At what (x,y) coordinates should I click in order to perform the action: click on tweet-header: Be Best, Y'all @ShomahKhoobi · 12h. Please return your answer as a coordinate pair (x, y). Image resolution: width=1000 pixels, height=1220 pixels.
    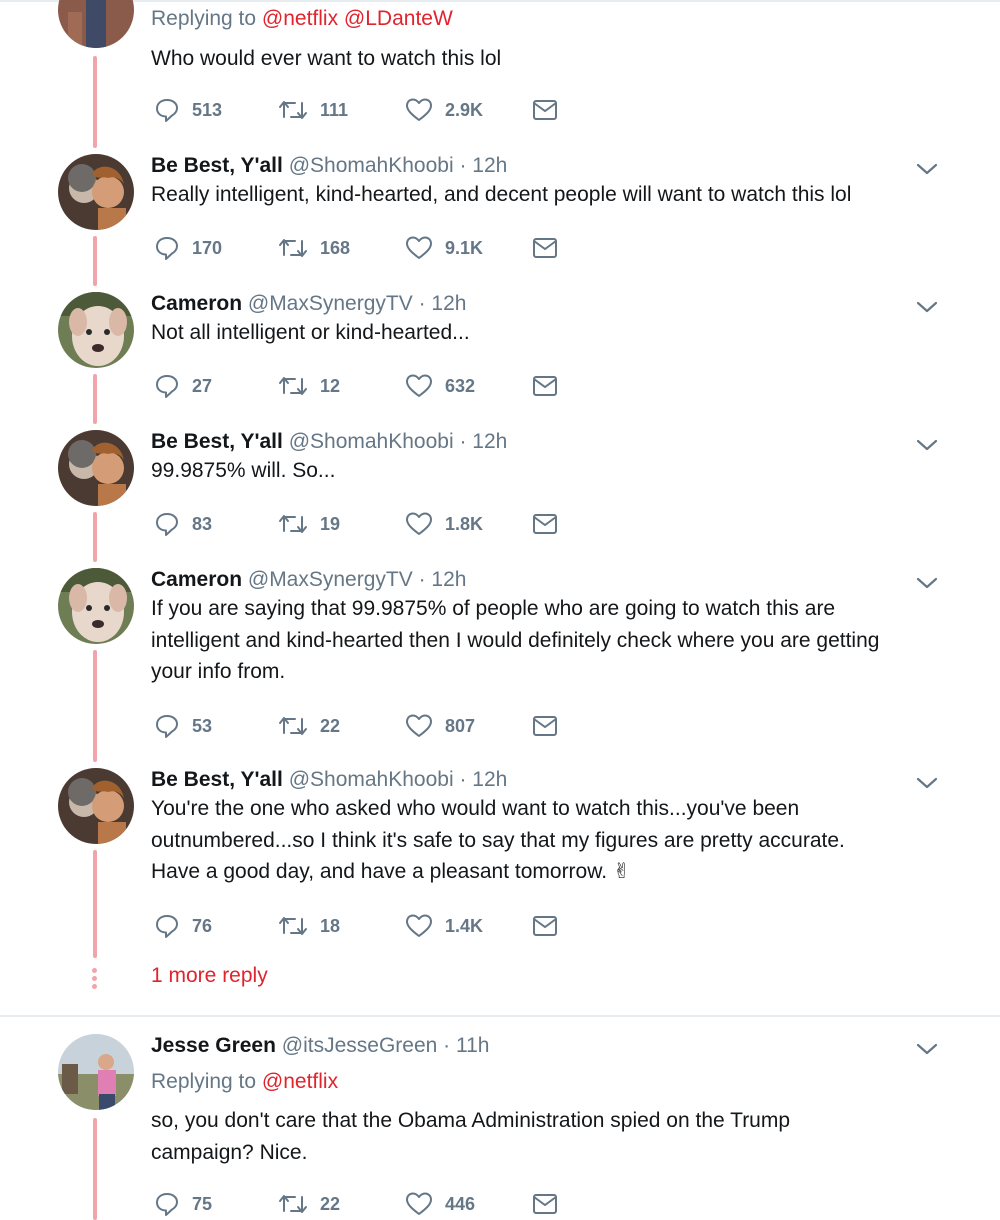
    Looking at the image, I should click on (329, 441).